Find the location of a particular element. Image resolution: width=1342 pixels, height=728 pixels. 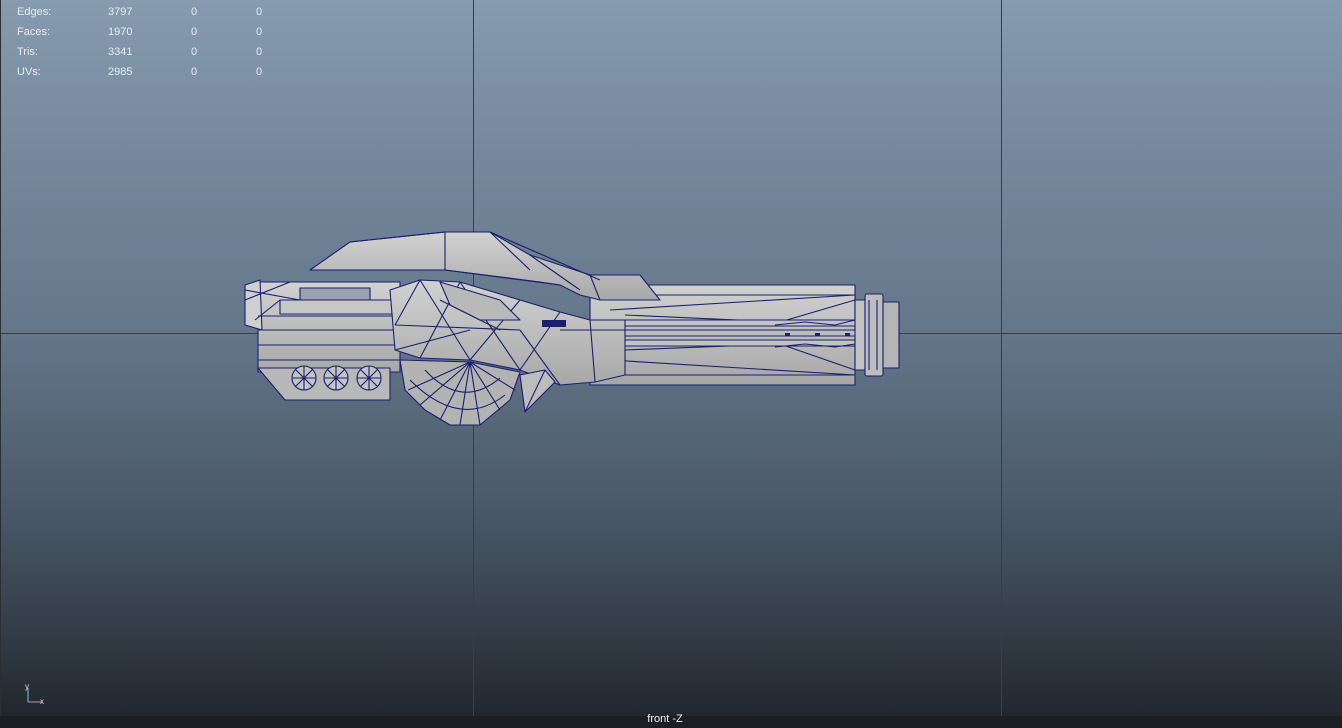

axis-gizmo-icon: y x is located at coordinates (40, 697).